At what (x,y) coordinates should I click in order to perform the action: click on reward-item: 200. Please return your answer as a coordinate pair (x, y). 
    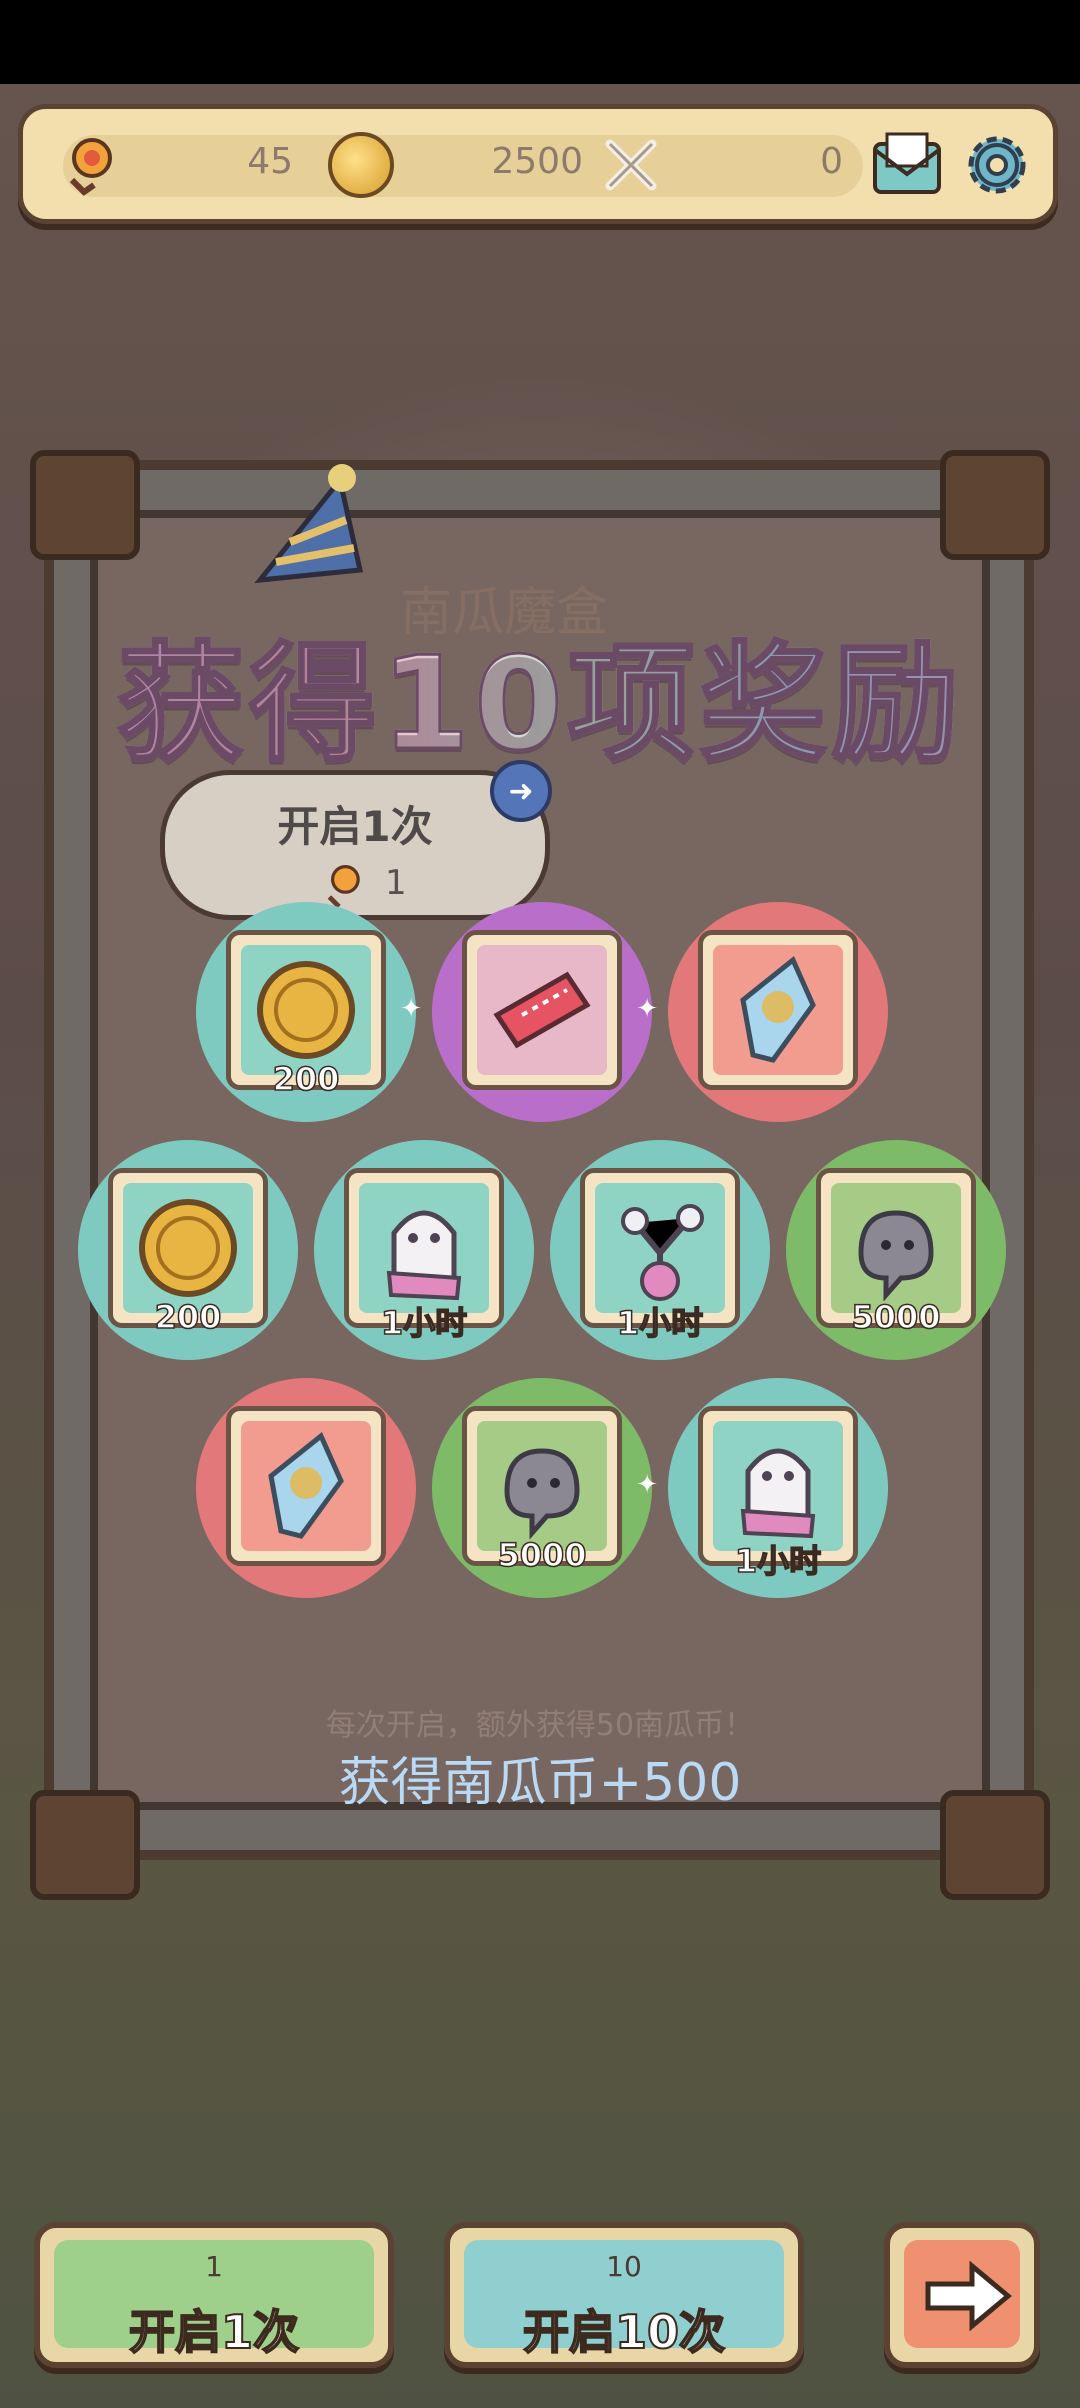
    Looking at the image, I should click on (188, 1250).